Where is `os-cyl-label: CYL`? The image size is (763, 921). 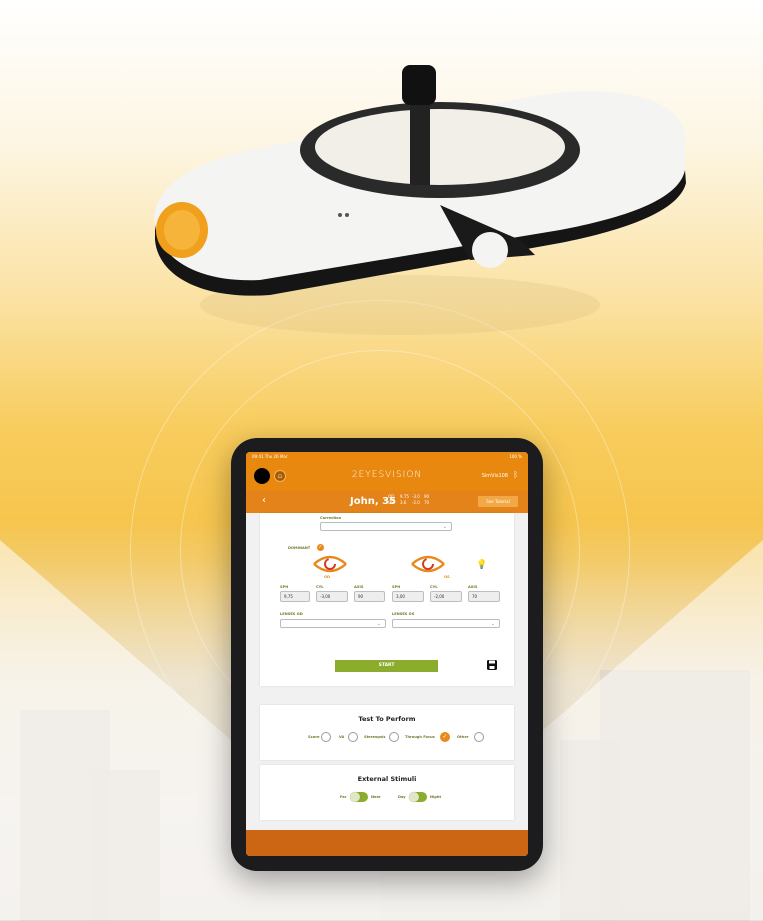
os-cyl-label: CYL is located at coordinates (434, 587).